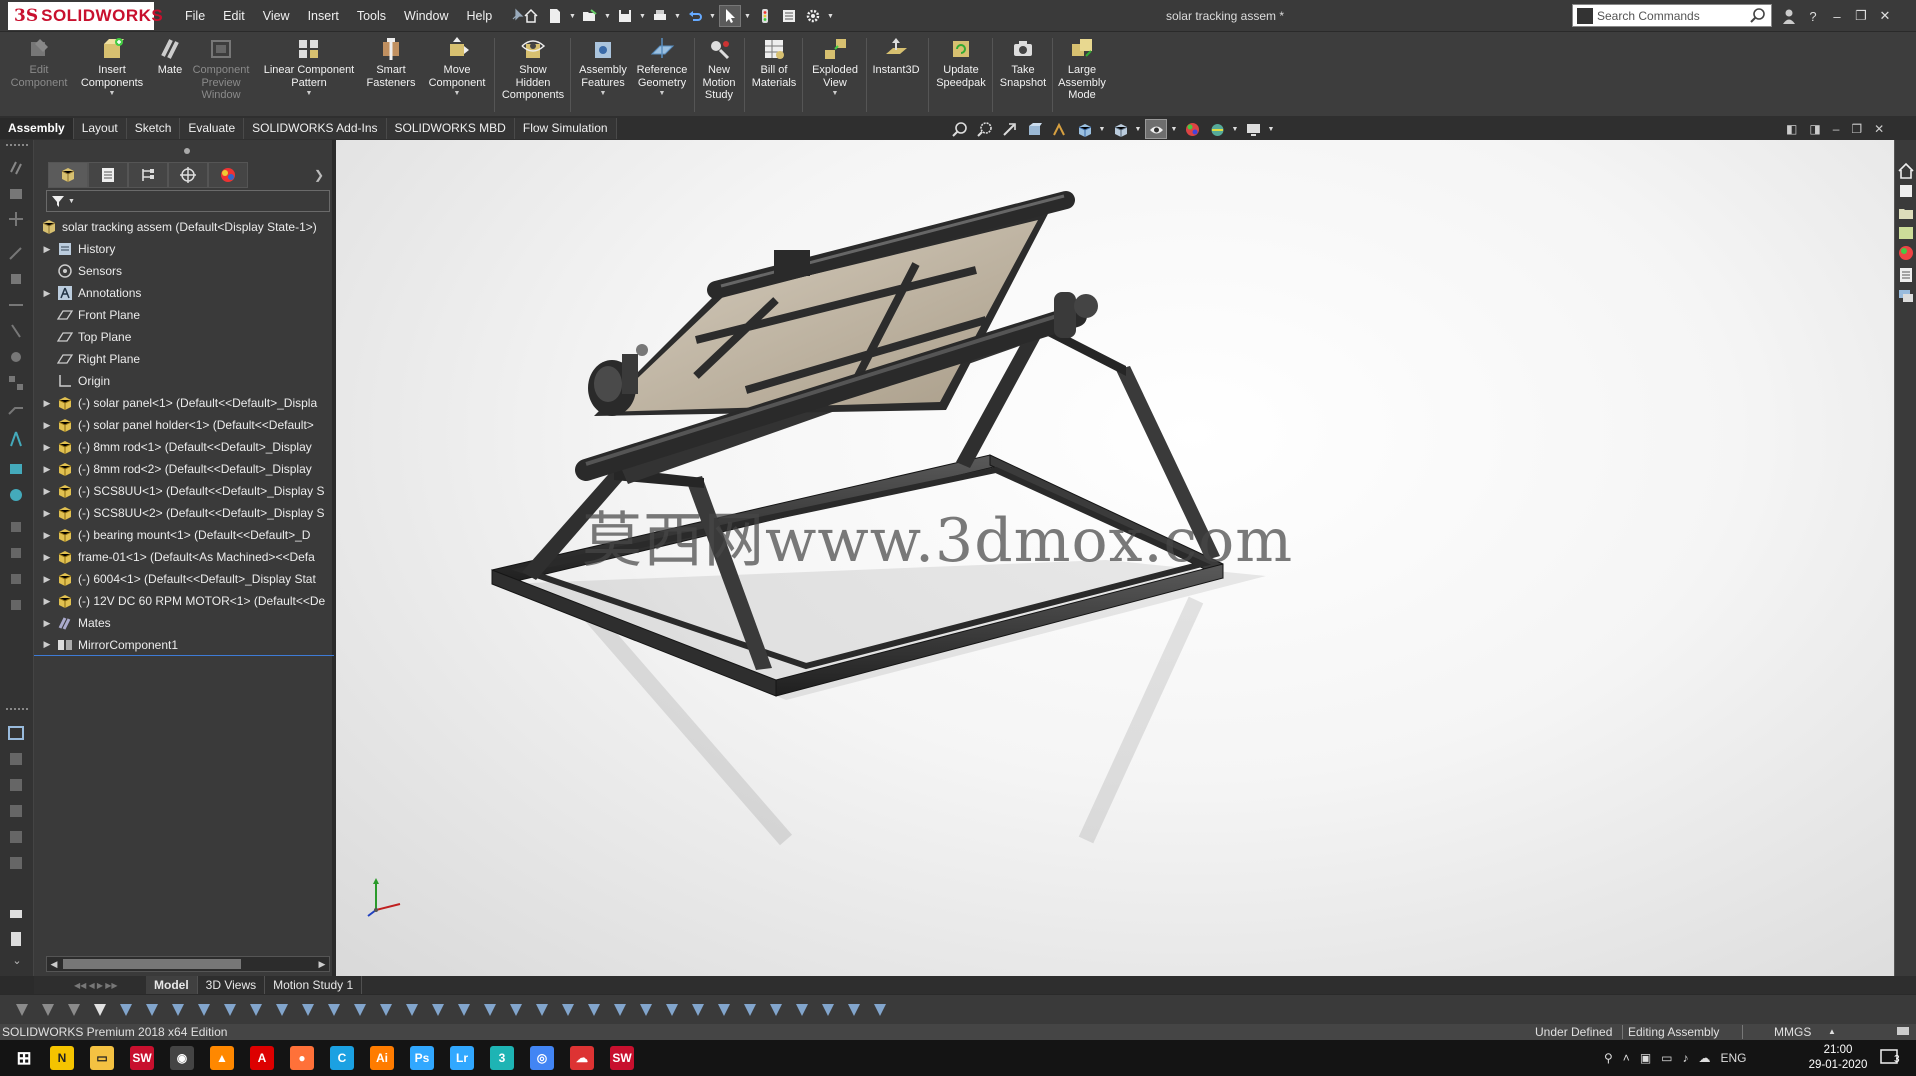  I want to click on appearances-icon, so click(1906, 253).